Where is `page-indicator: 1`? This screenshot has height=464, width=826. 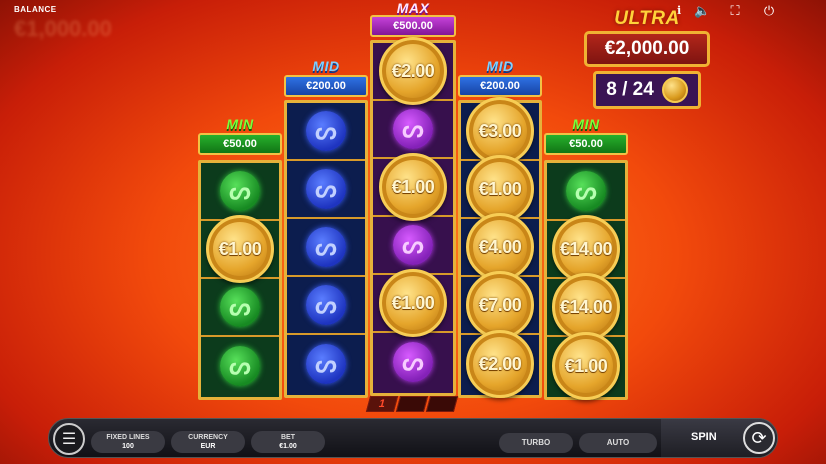
page-indicator: 1 is located at coordinates (412, 404).